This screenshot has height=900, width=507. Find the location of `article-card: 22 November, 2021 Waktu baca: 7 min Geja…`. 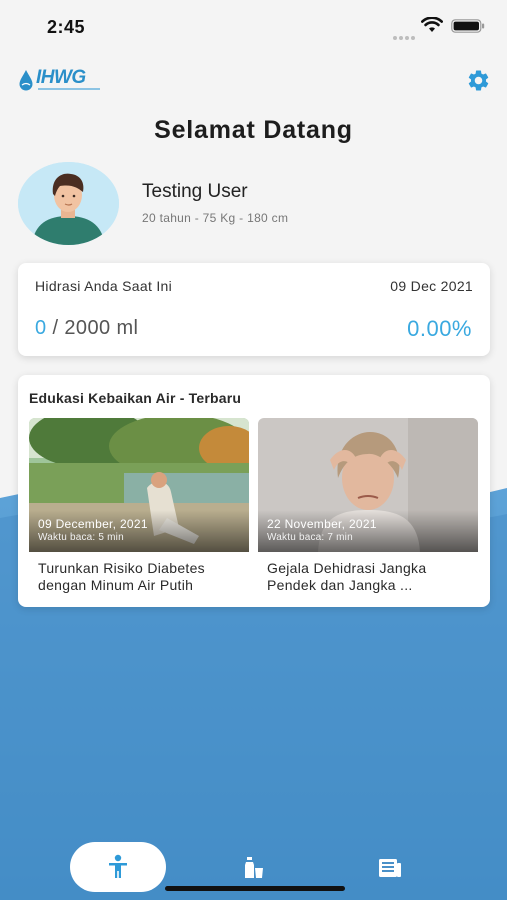

article-card: 22 November, 2021 Waktu baca: 7 min Geja… is located at coordinates (368, 507).